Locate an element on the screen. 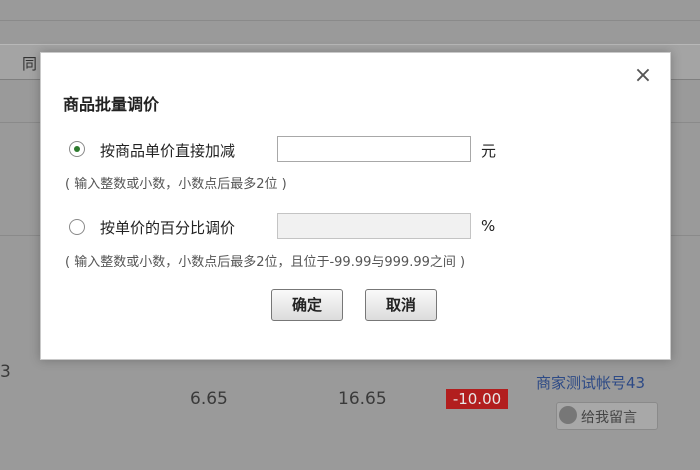 The height and width of the screenshot is (470, 700). unit-yuan: 元 is located at coordinates (489, 151).